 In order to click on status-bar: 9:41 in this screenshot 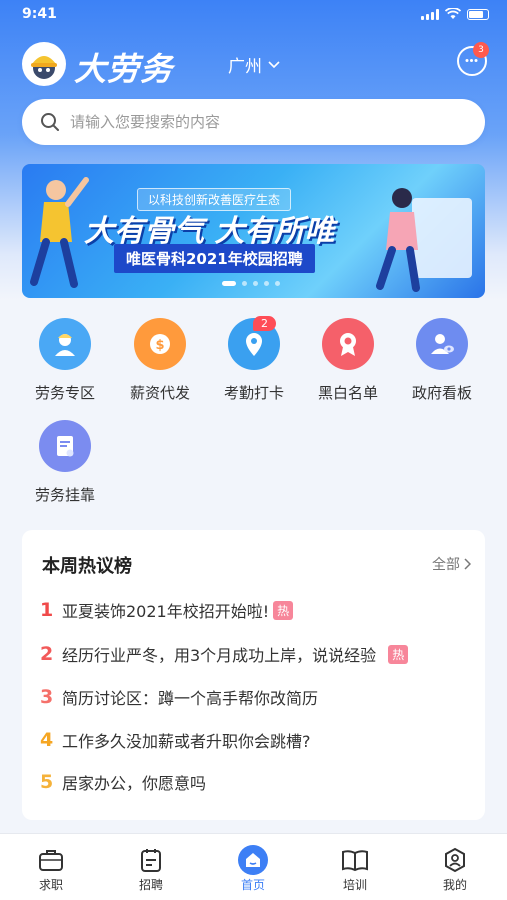, I will do `click(253, 15)`.